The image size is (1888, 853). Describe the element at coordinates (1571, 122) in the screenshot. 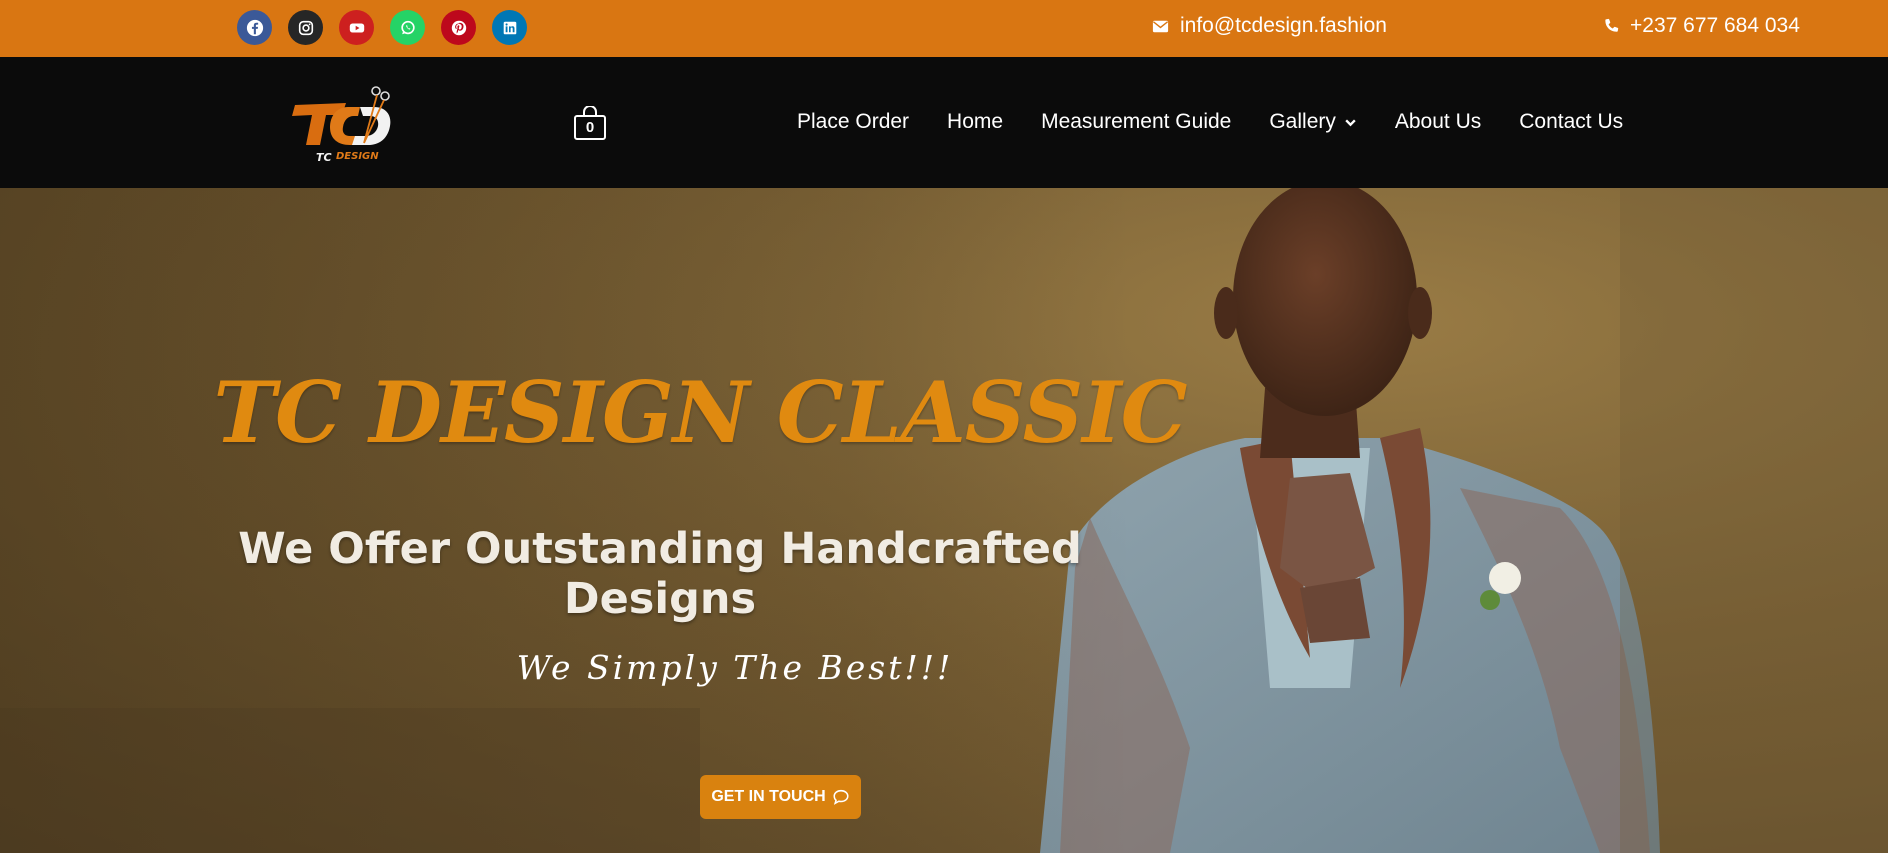

I see `nav-contact-us: Contact Us` at that location.